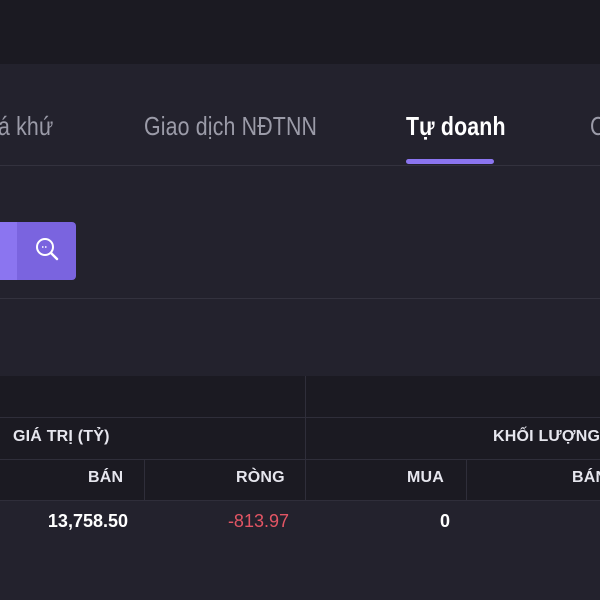 The width and height of the screenshot is (600, 600). I want to click on column-header-net: RÒNG, so click(260, 477).